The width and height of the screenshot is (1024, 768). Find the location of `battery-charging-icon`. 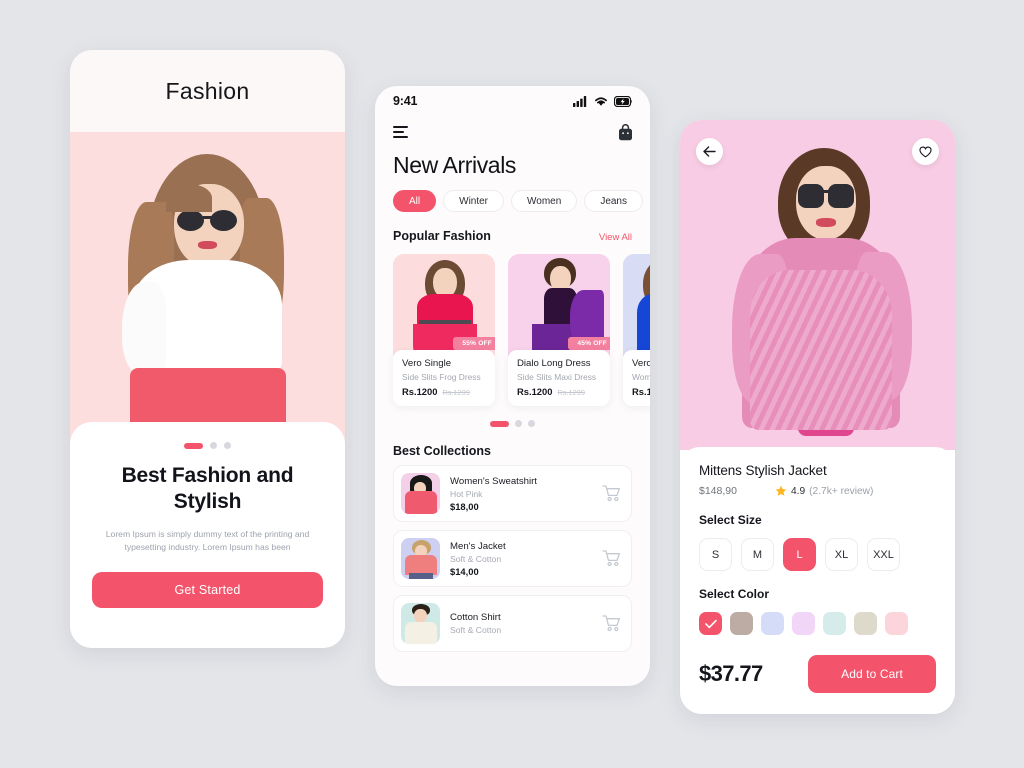

battery-charging-icon is located at coordinates (623, 101).